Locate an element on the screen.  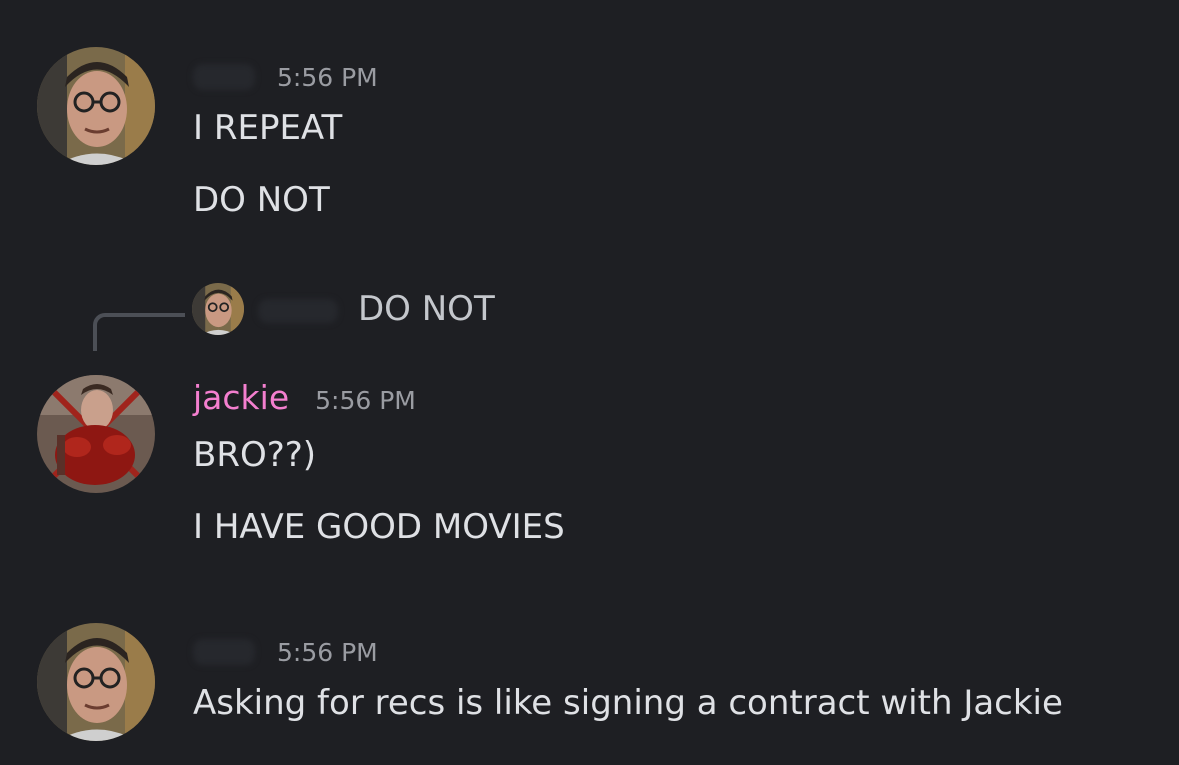
message-header: jackie 5:56 PM is located at coordinates (304, 397).